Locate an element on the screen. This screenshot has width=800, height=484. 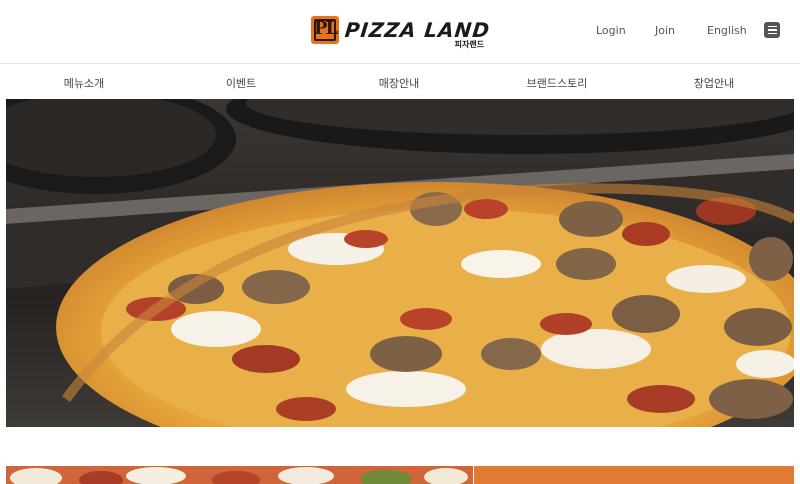
join-link: Join is located at coordinates (665, 30).